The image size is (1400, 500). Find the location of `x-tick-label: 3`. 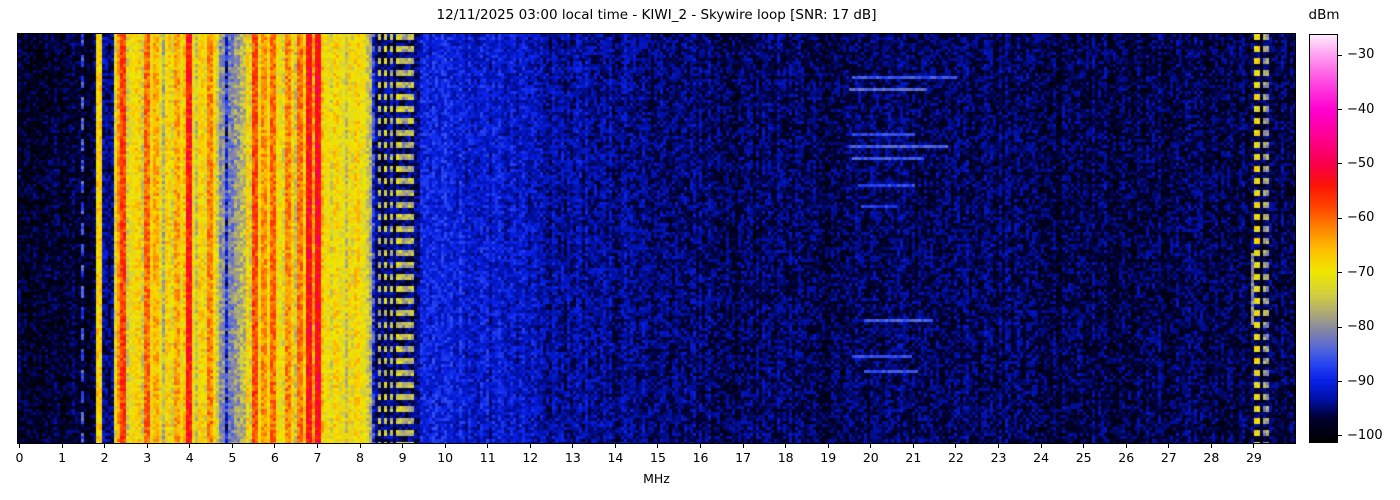

x-tick-label: 3 is located at coordinates (147, 457).